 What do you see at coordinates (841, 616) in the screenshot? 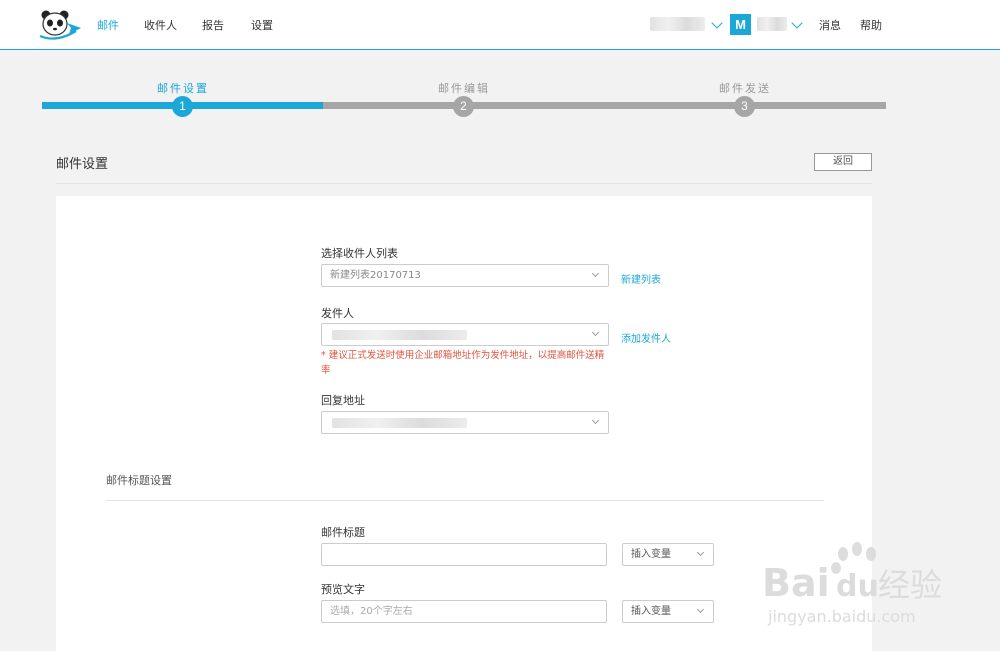
I see `watermark-url: jingyan.baidu.com` at bounding box center [841, 616].